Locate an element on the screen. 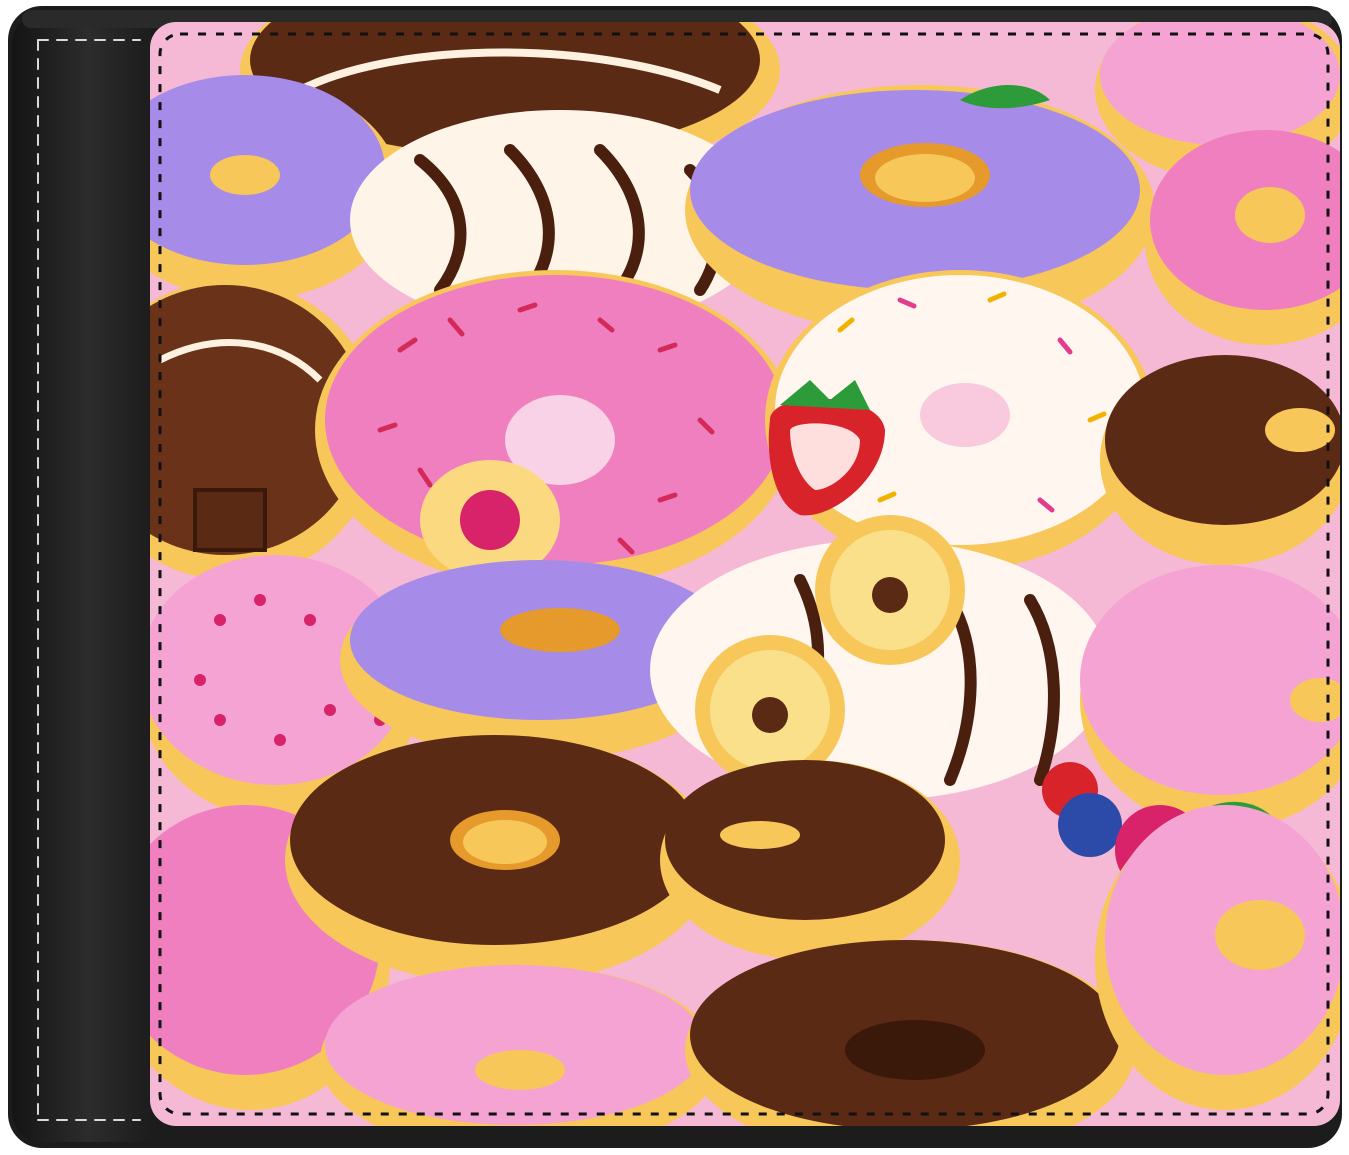 The height and width of the screenshot is (1155, 1349). donut-chocolate-bigbottom is located at coordinates (910, 1033).